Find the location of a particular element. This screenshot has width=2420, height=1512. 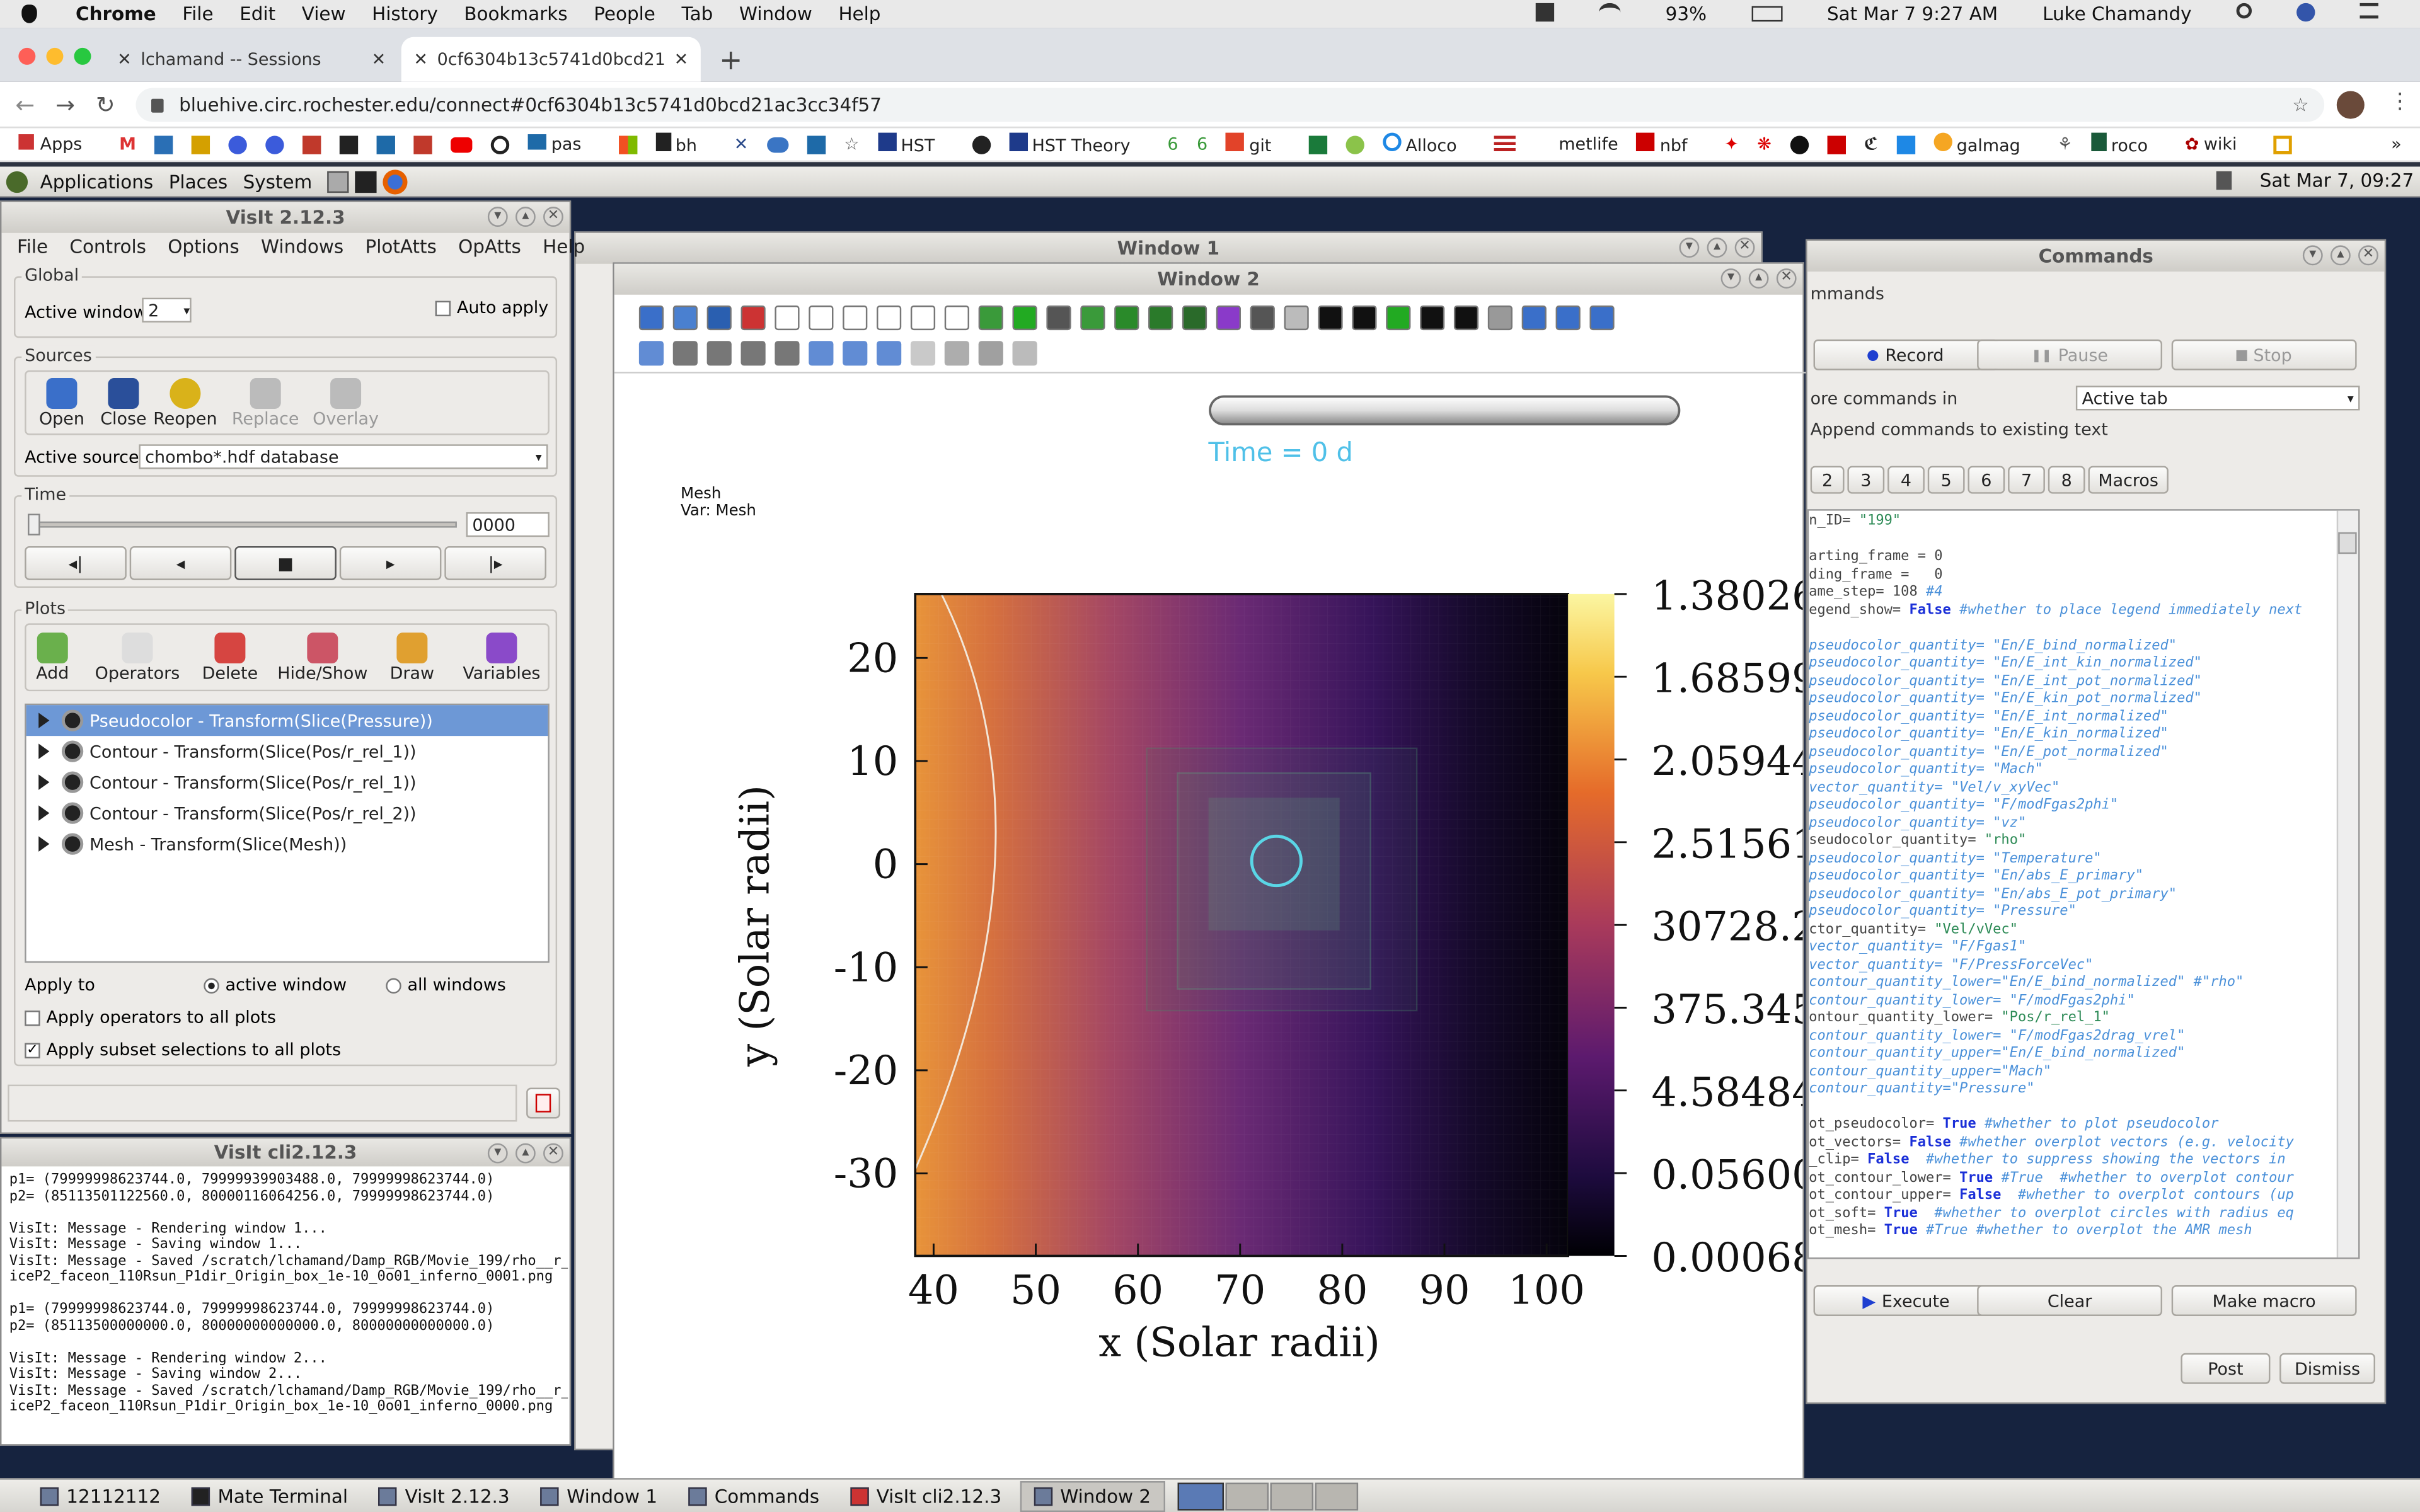

visit-menu-opatts: OpAtts is located at coordinates (490, 247).